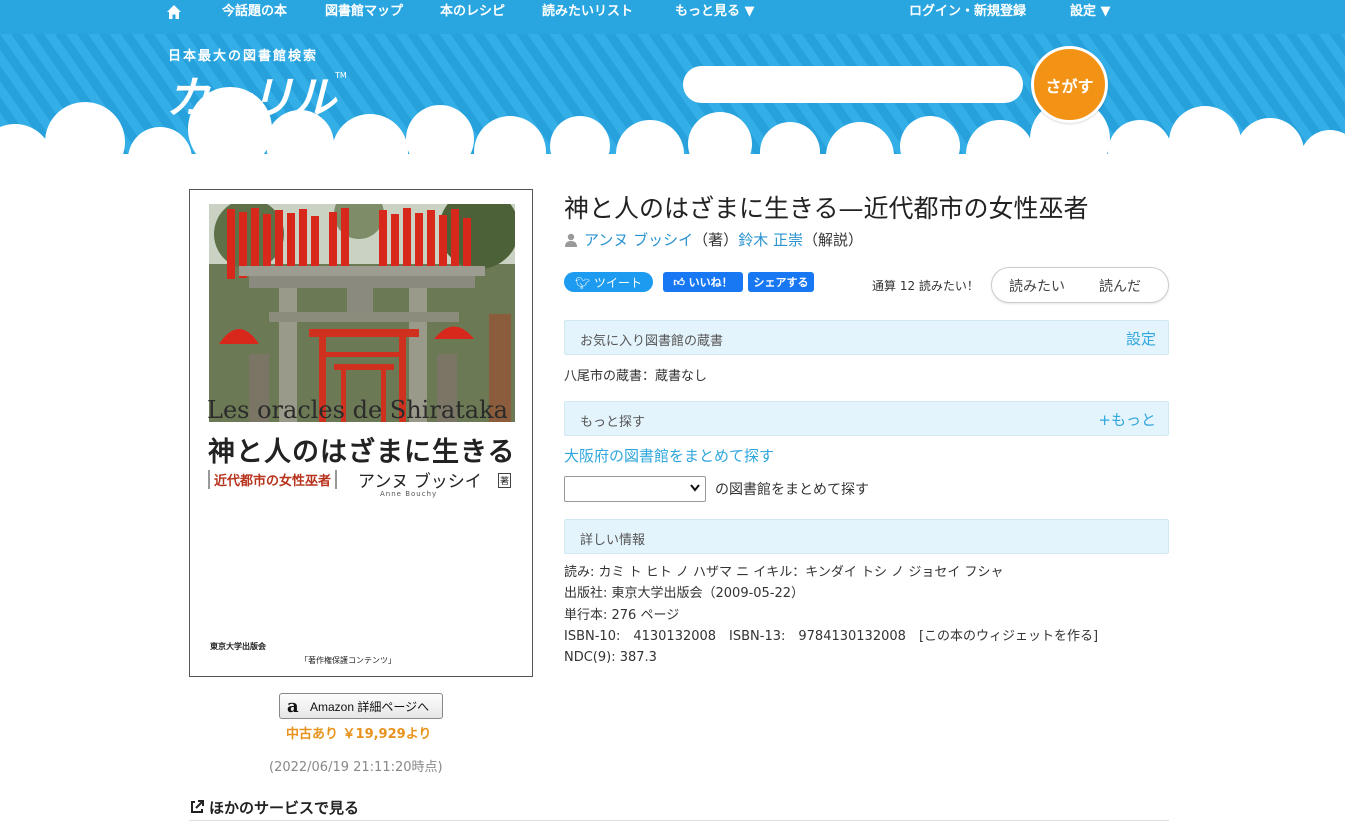 This screenshot has height=831, width=1345. I want to click on detail-publisher: 出版社: 東京大学出版会（2009-05-22）, so click(684, 594).